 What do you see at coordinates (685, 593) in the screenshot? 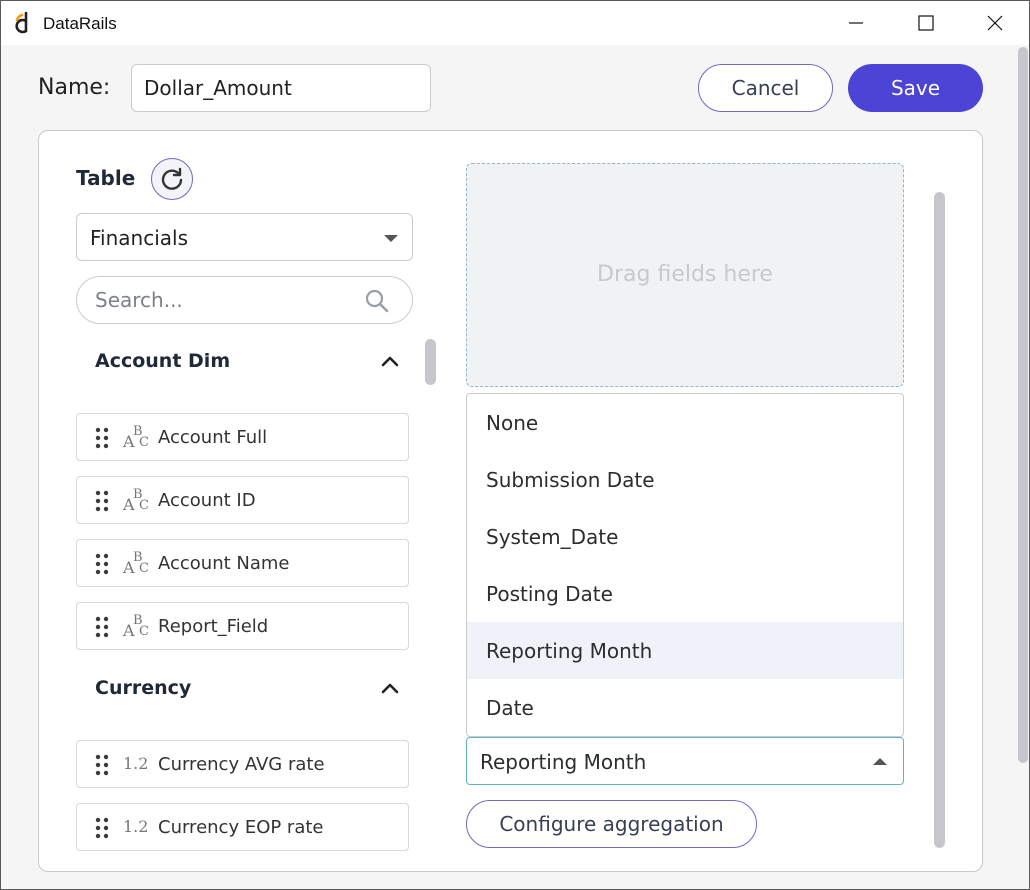
I see `dropdown-option-posting-date: Posting Date` at bounding box center [685, 593].